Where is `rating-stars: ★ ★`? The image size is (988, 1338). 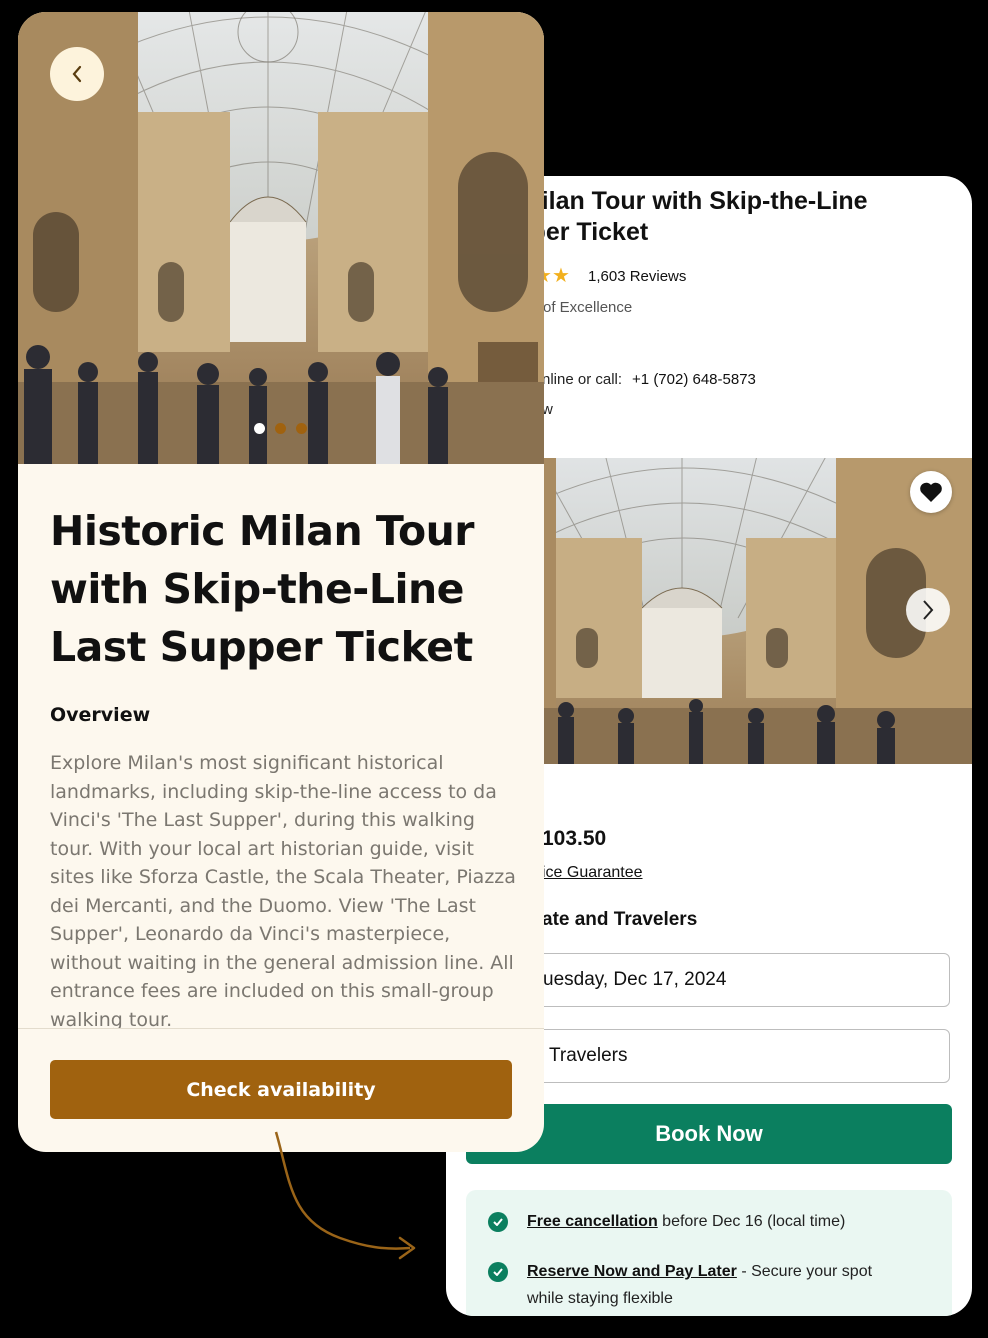 rating-stars: ★ ★ is located at coordinates (557, 275).